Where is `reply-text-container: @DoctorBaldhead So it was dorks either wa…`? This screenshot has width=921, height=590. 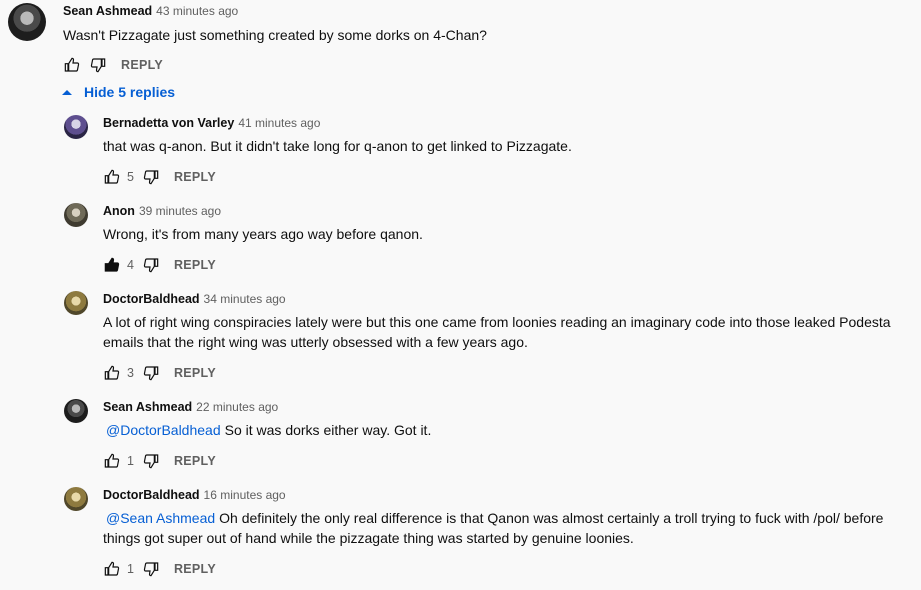
reply-text-container: @DoctorBaldhead So it was dorks either wa… is located at coordinates (503, 430).